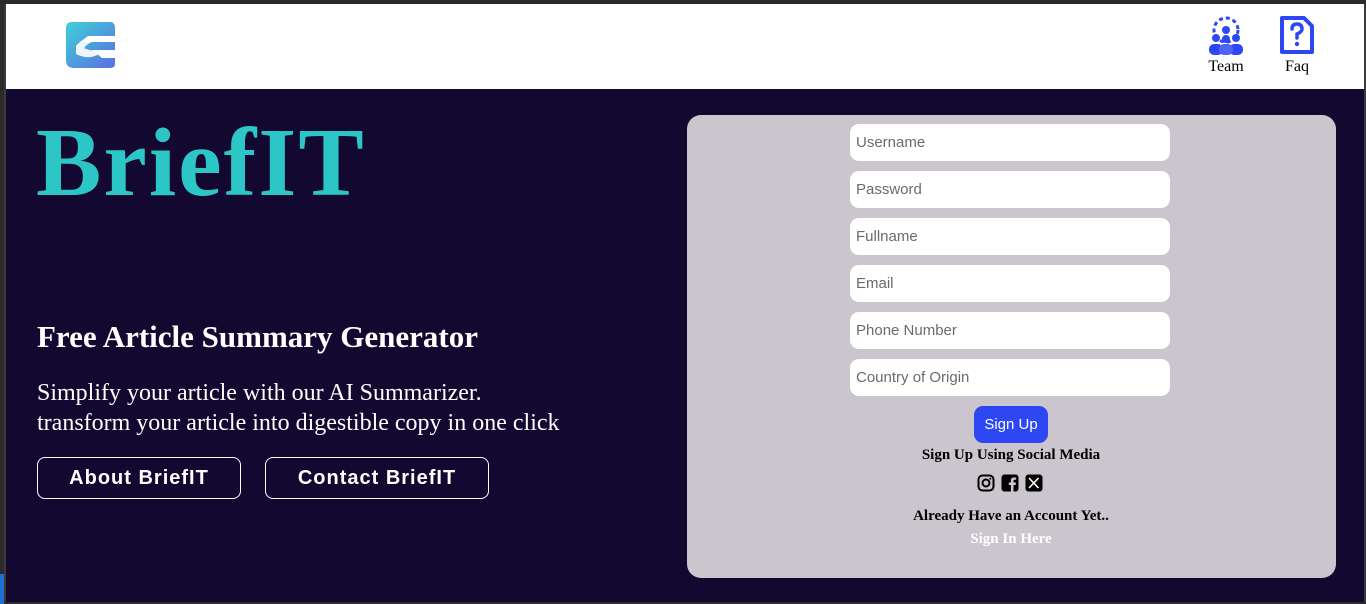  Describe the element at coordinates (1011, 539) in the screenshot. I see `signin-link: Sign In Here` at that location.